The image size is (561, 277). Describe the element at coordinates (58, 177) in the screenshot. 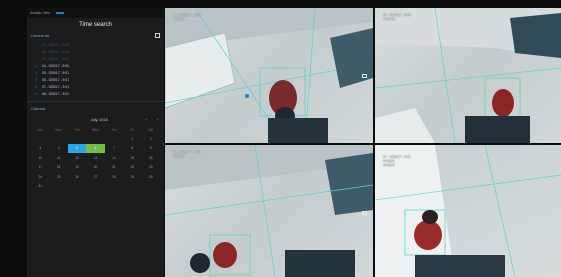

I see `calendar-day: 25` at that location.